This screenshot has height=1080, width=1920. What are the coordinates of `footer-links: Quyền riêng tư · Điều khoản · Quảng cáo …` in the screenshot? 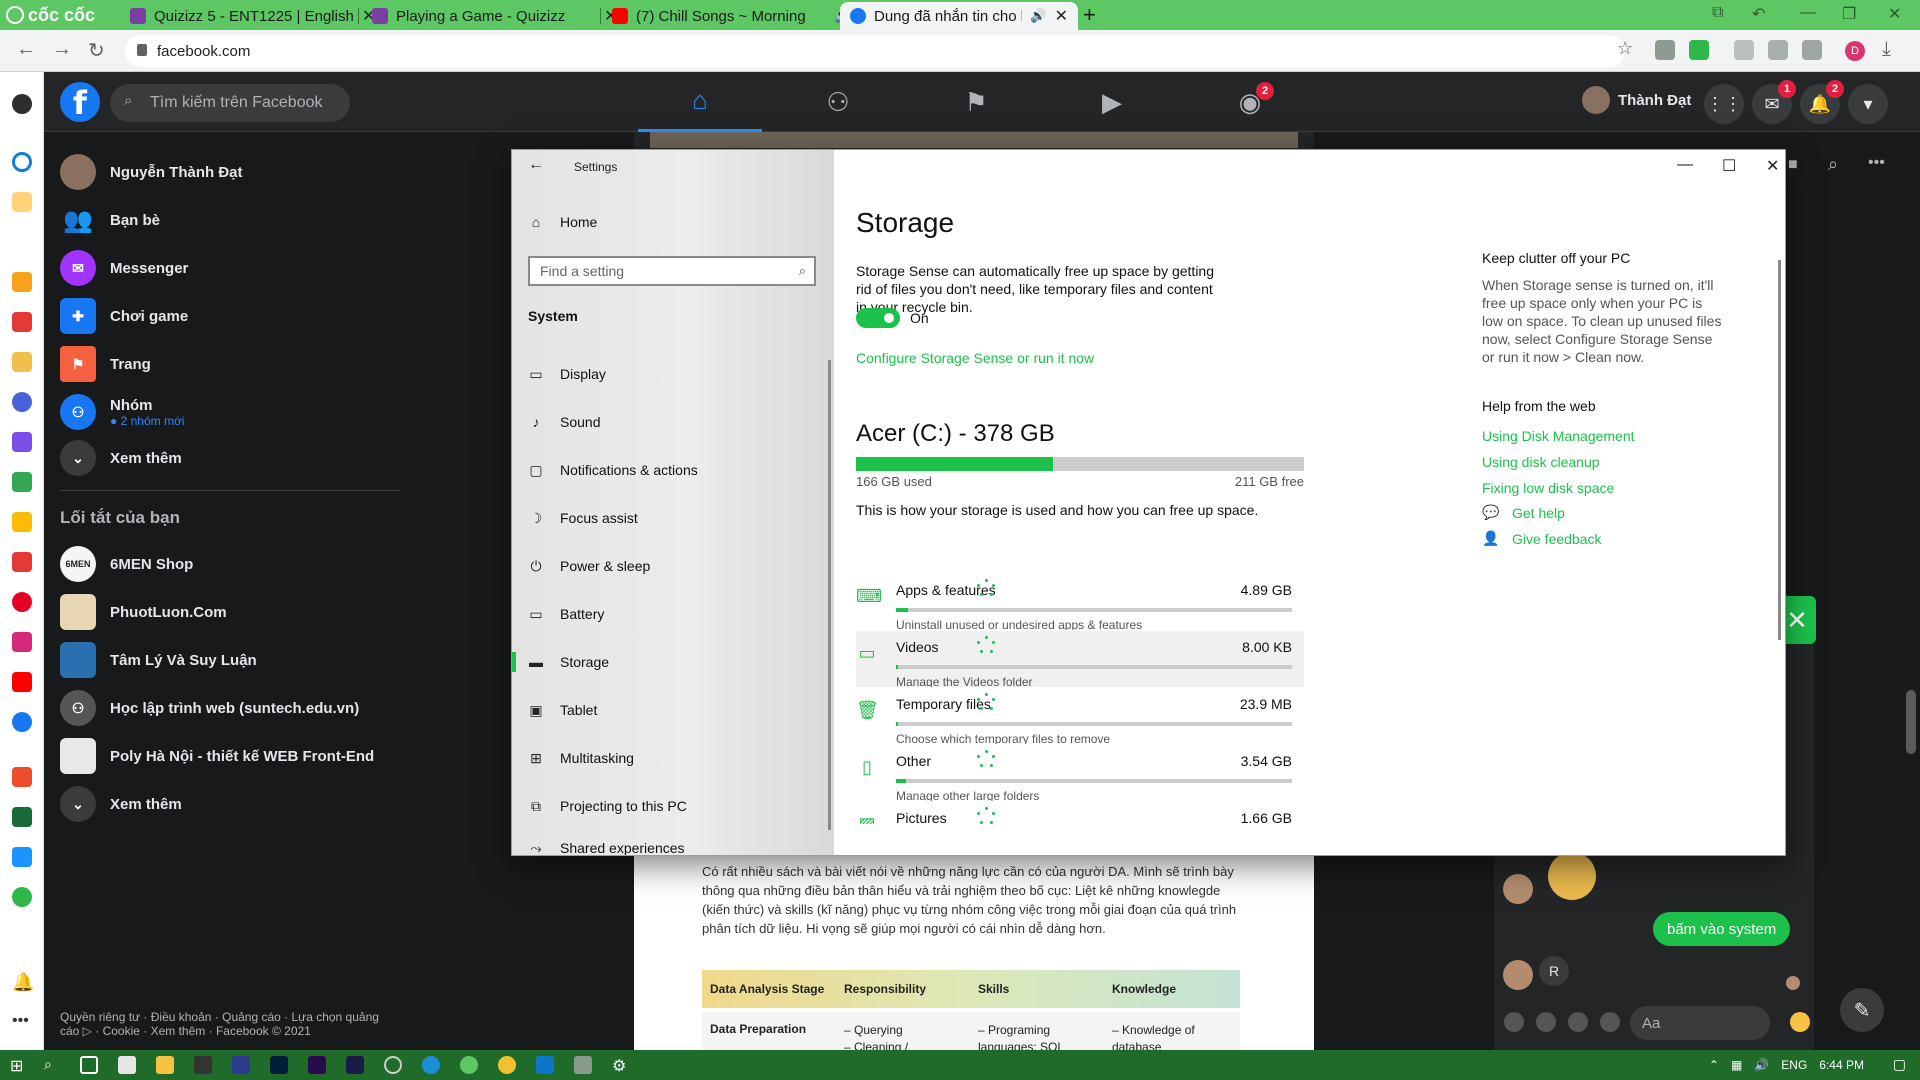 It's located at (225, 1024).